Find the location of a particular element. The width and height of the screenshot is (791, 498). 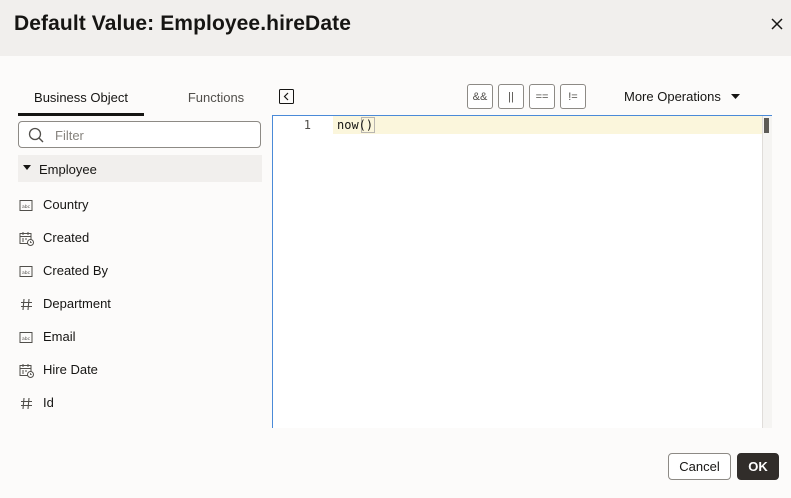

collapse-panel-button is located at coordinates (286, 99).